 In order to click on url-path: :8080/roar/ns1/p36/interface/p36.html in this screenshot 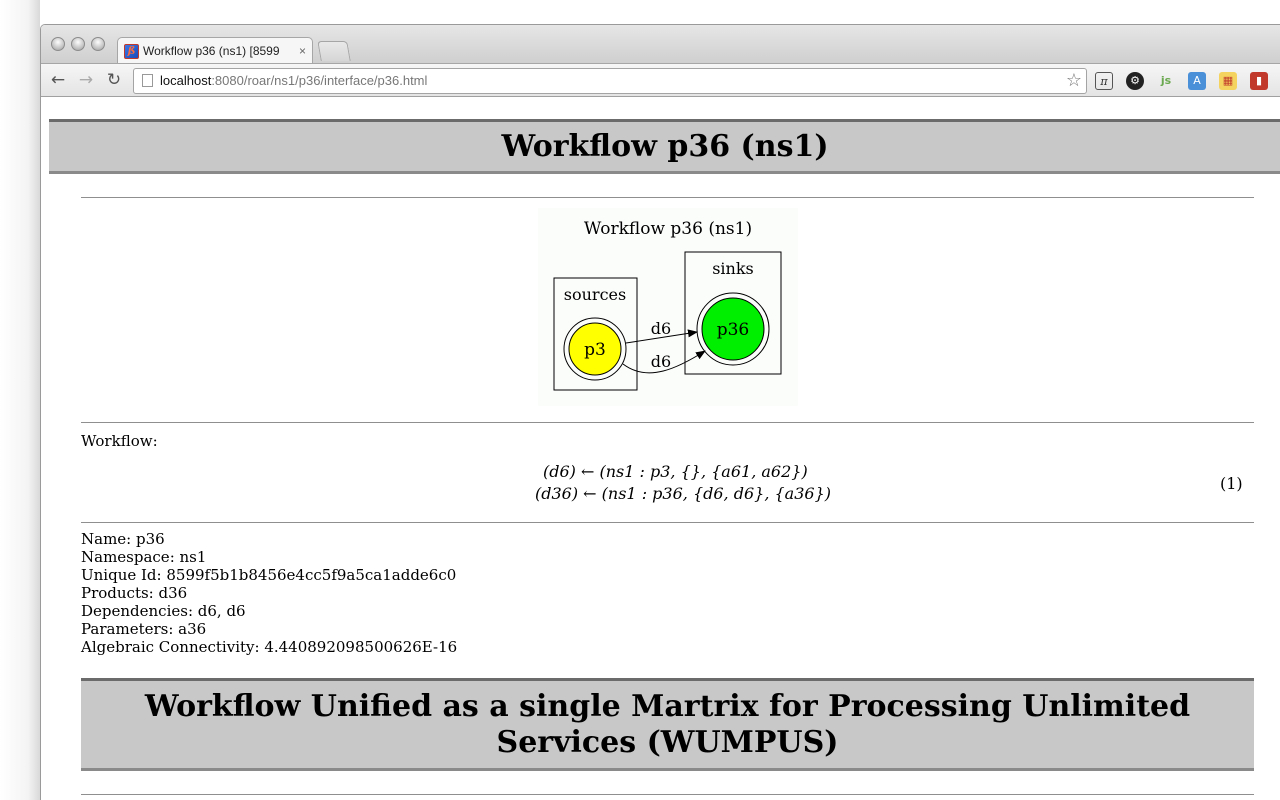, I will do `click(319, 80)`.